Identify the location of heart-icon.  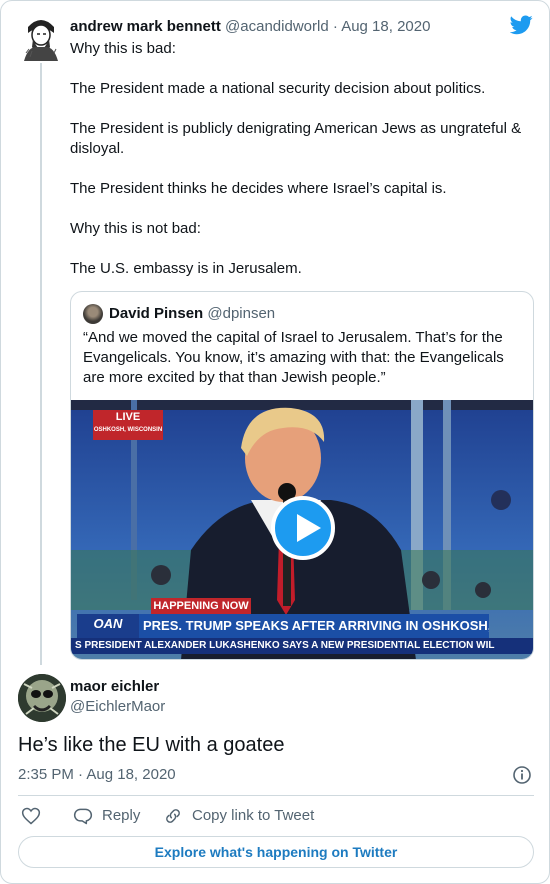
(31, 816).